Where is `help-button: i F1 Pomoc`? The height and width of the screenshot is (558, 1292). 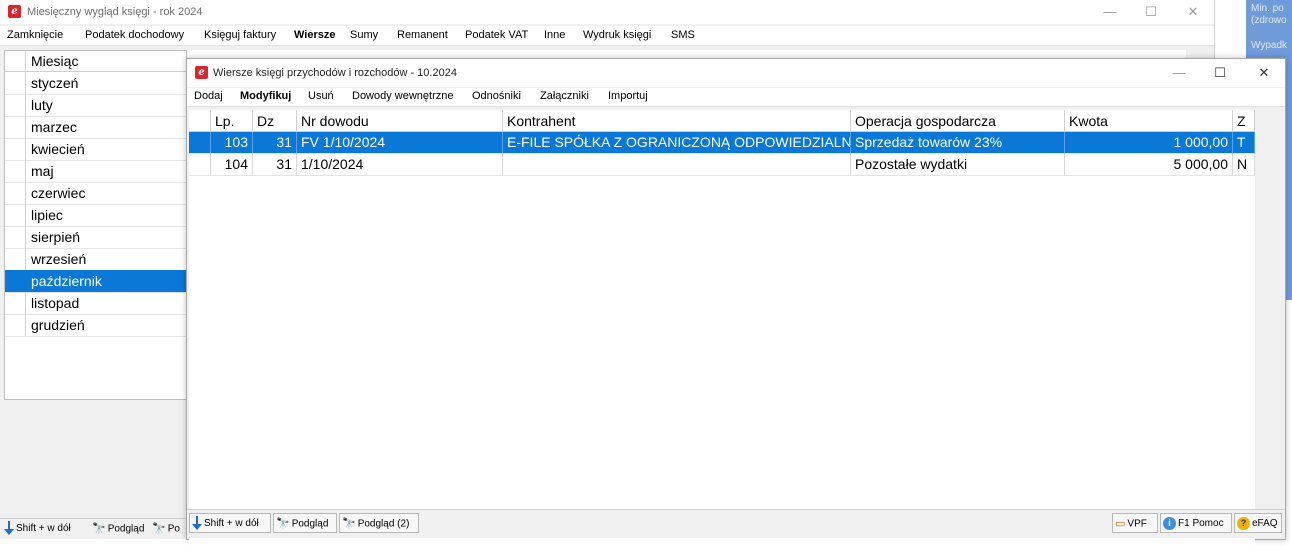 help-button: i F1 Pomoc is located at coordinates (1196, 523).